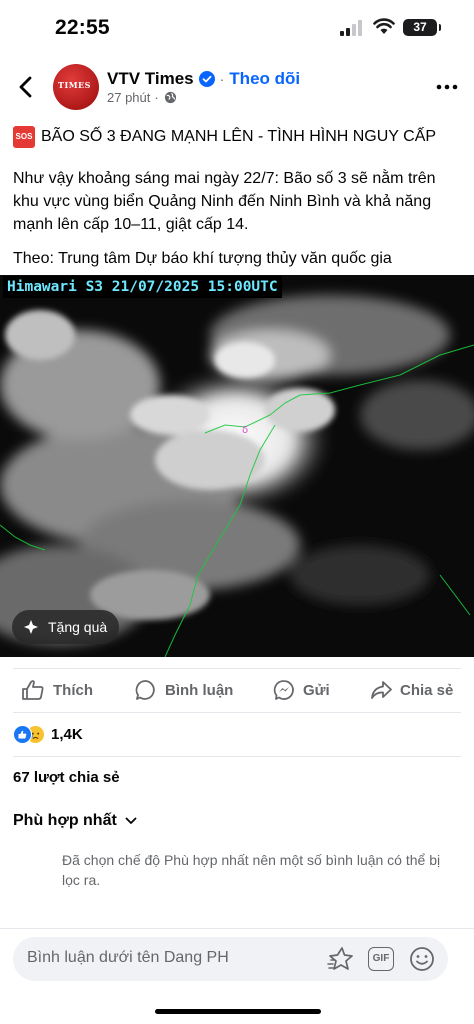 The width and height of the screenshot is (474, 1024). I want to click on image-caption: Himawari S3 21/07/2025 15:00UTC, so click(142, 287).